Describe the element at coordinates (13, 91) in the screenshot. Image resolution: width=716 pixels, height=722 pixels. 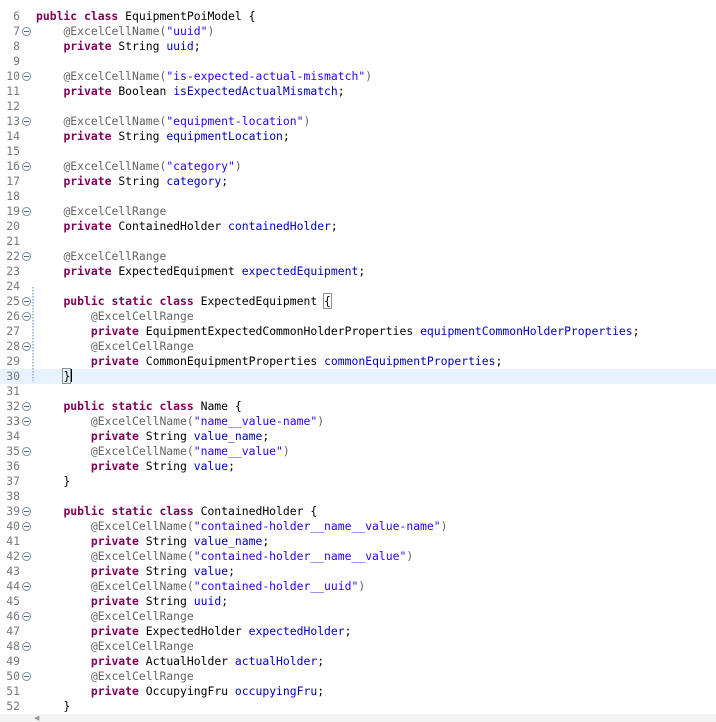
I see `line-number: 11` at that location.